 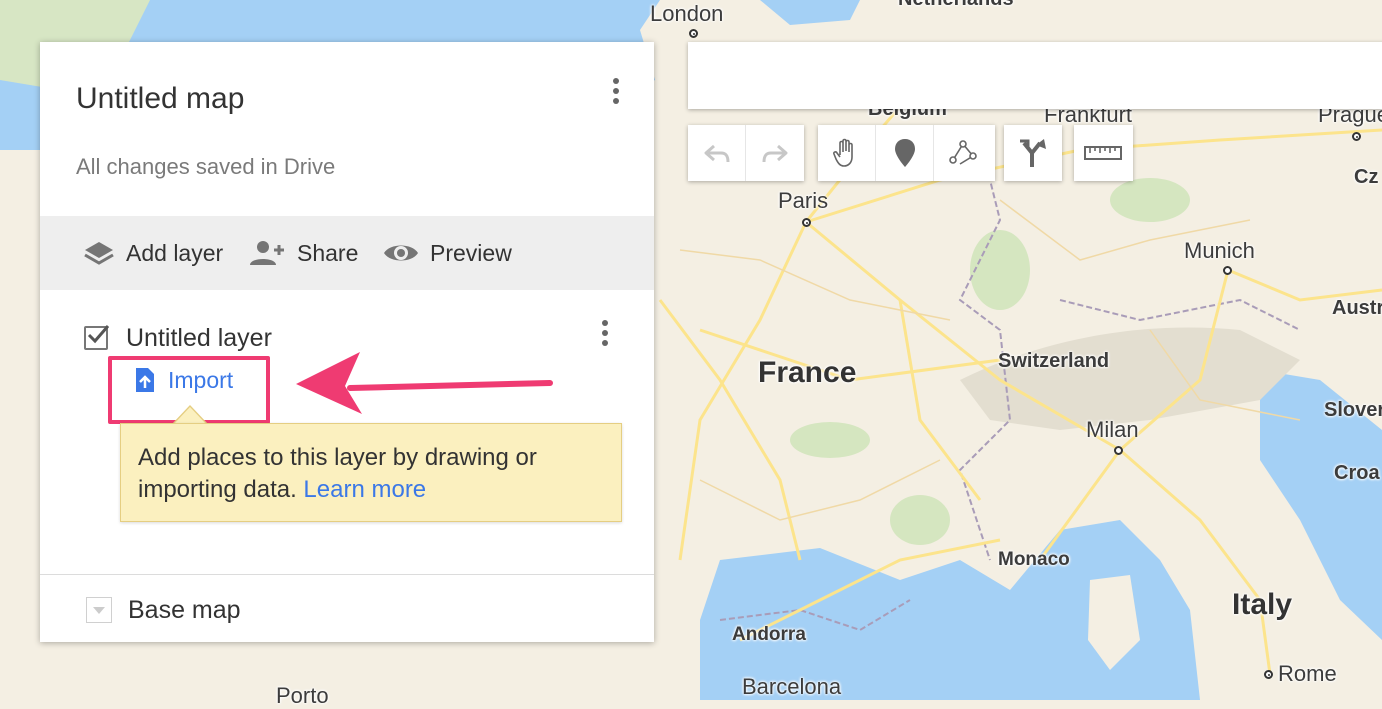 I want to click on map-label-london: London, so click(x=687, y=13).